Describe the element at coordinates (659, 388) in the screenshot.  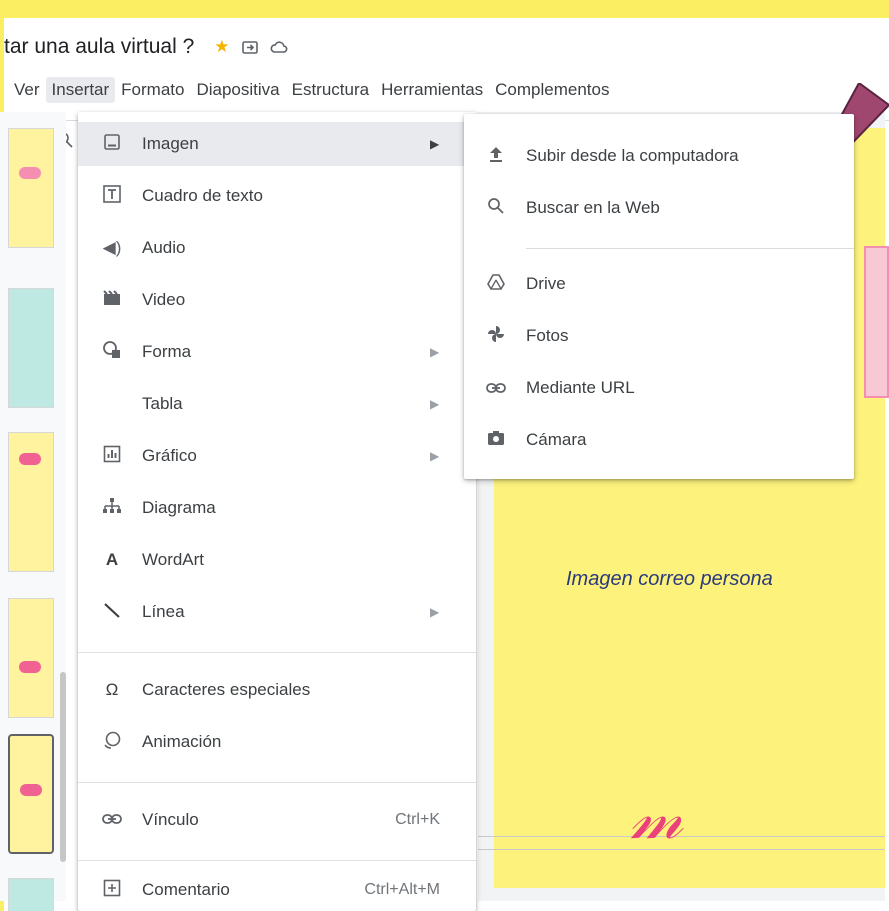
I see `submenu-item-url: Mediante URL` at that location.